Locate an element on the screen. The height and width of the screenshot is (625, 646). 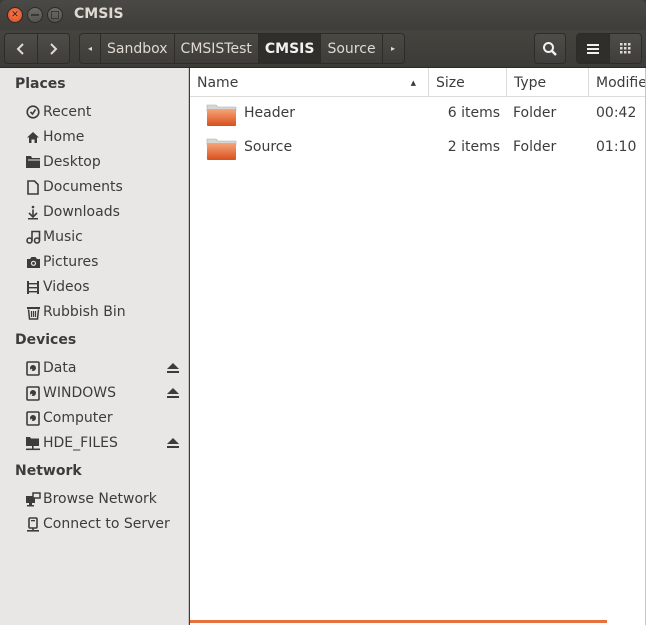
column-header-row: Name ▲ Size Type Modifie is located at coordinates (418, 82).